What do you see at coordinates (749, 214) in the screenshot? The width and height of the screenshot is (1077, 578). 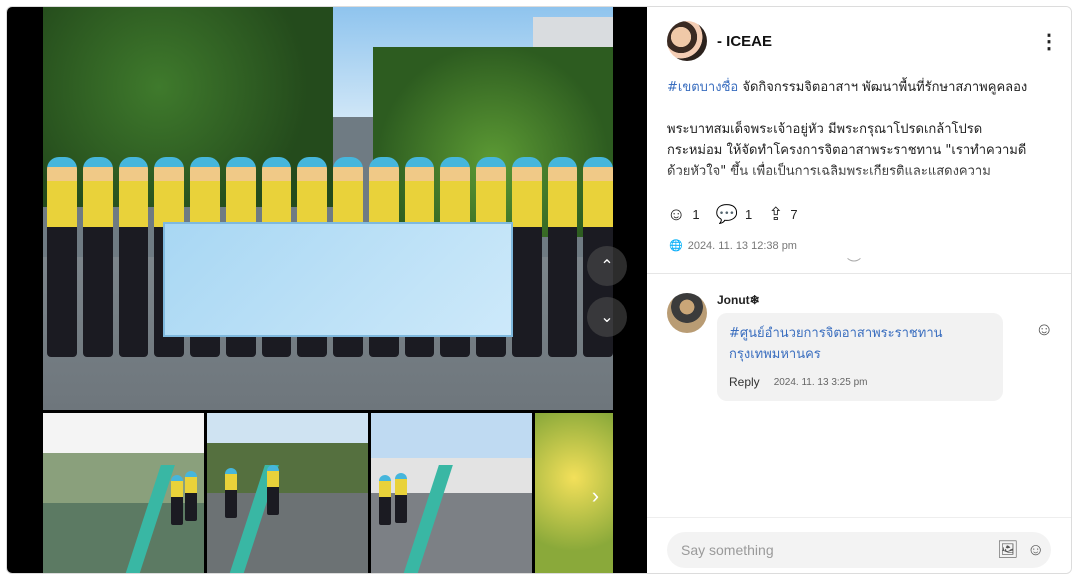 I see `comments-count: 1` at bounding box center [749, 214].